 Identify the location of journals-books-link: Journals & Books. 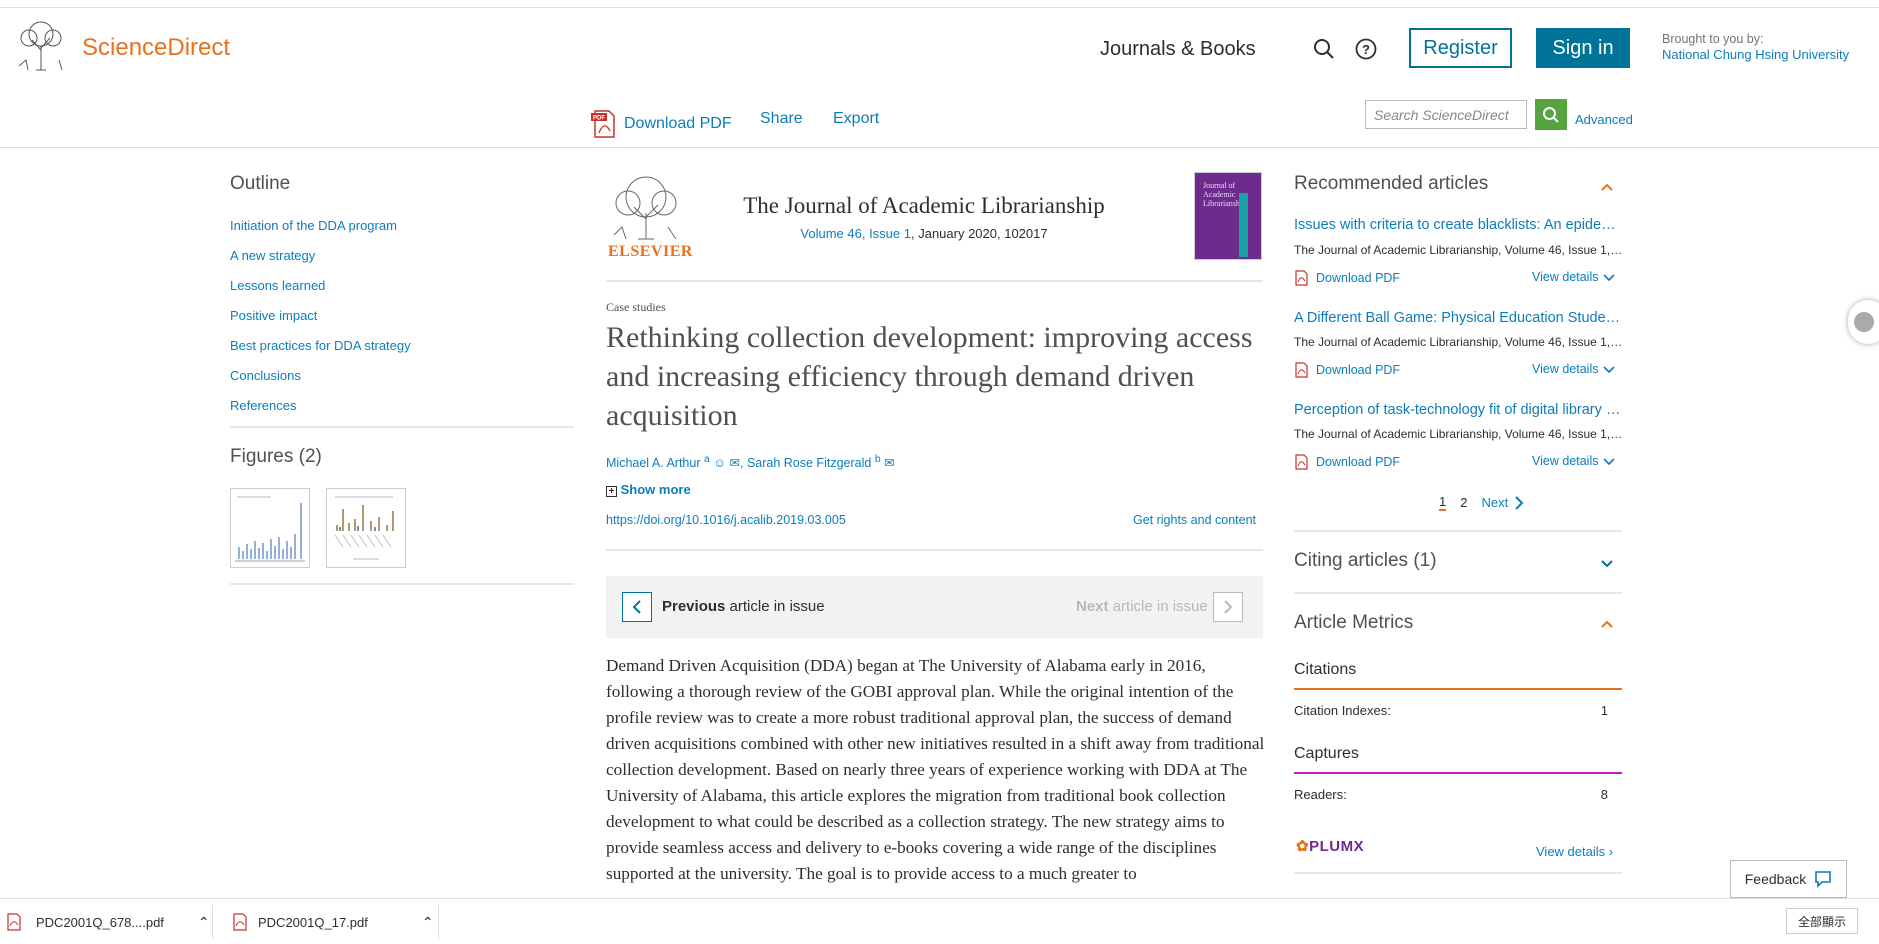
(1178, 49).